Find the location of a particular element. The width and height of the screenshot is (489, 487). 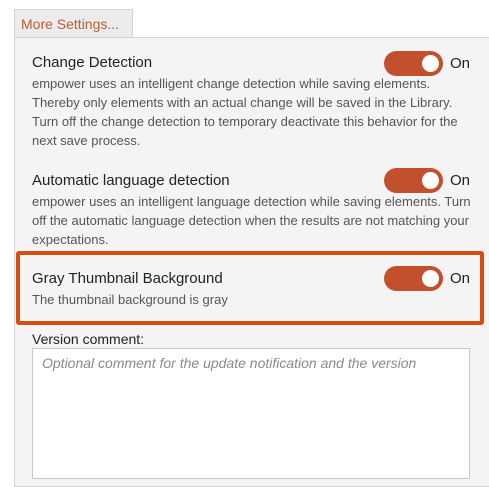

version-comment-label: Version comment: is located at coordinates (88, 339).